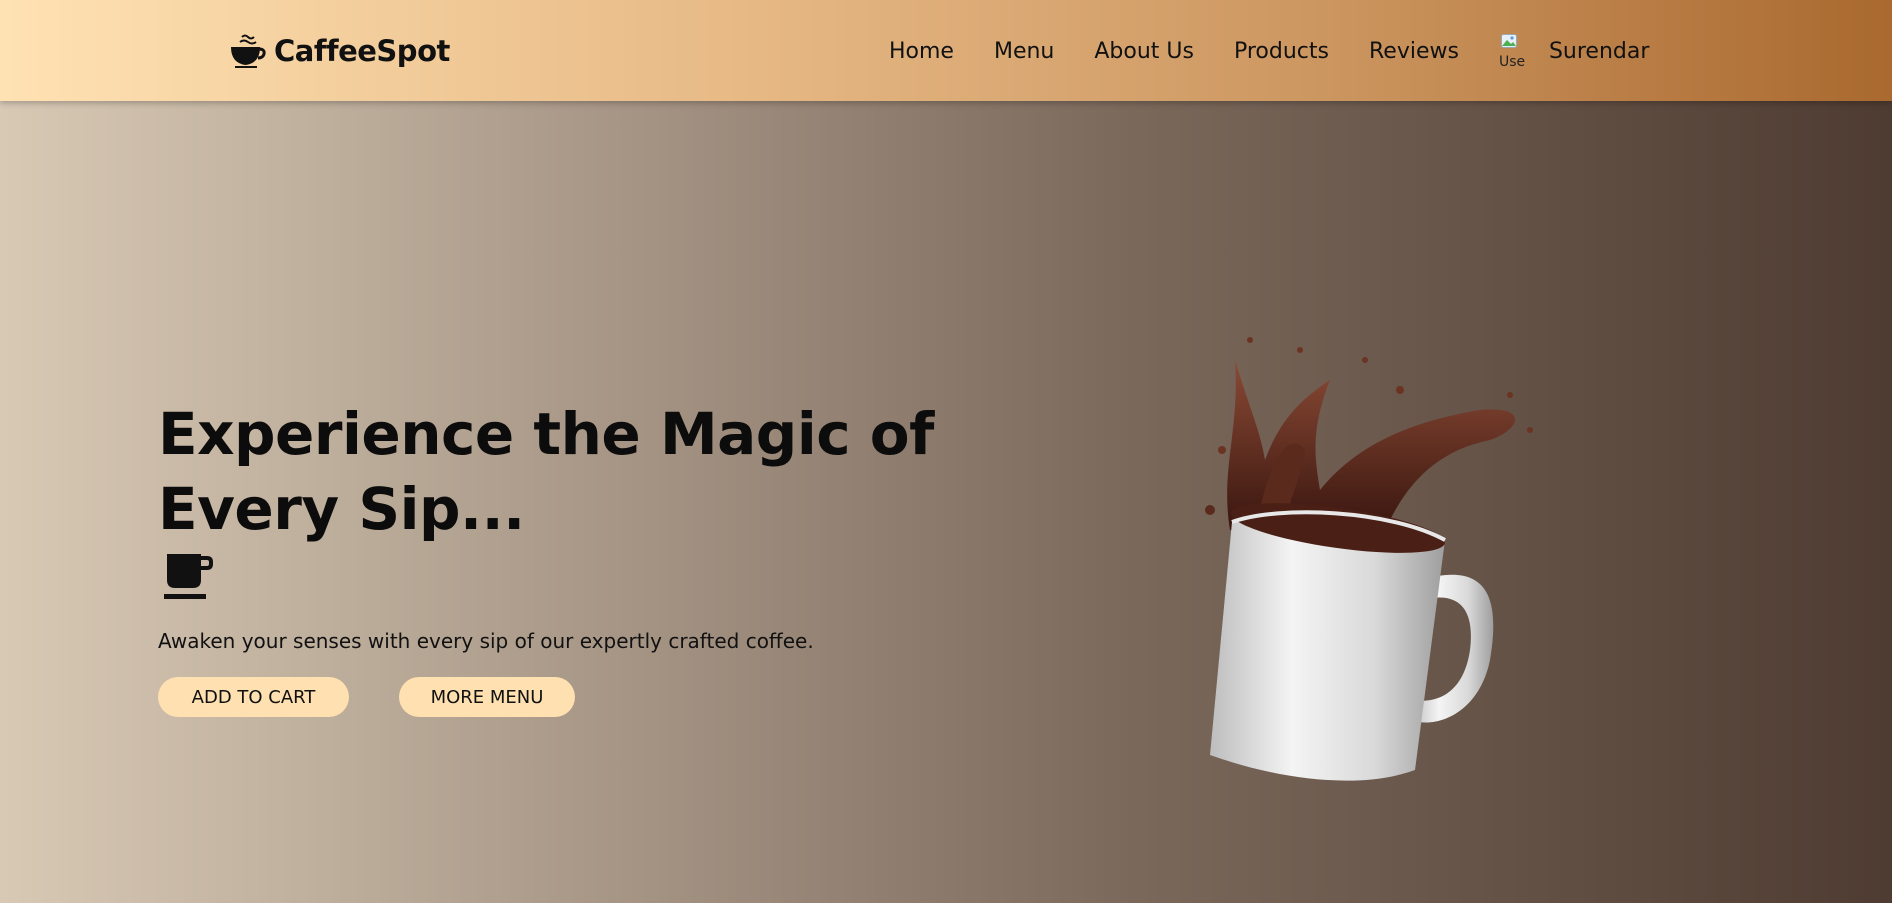 The width and height of the screenshot is (1892, 903). What do you see at coordinates (1508, 41) in the screenshot?
I see `broken-image-icon` at bounding box center [1508, 41].